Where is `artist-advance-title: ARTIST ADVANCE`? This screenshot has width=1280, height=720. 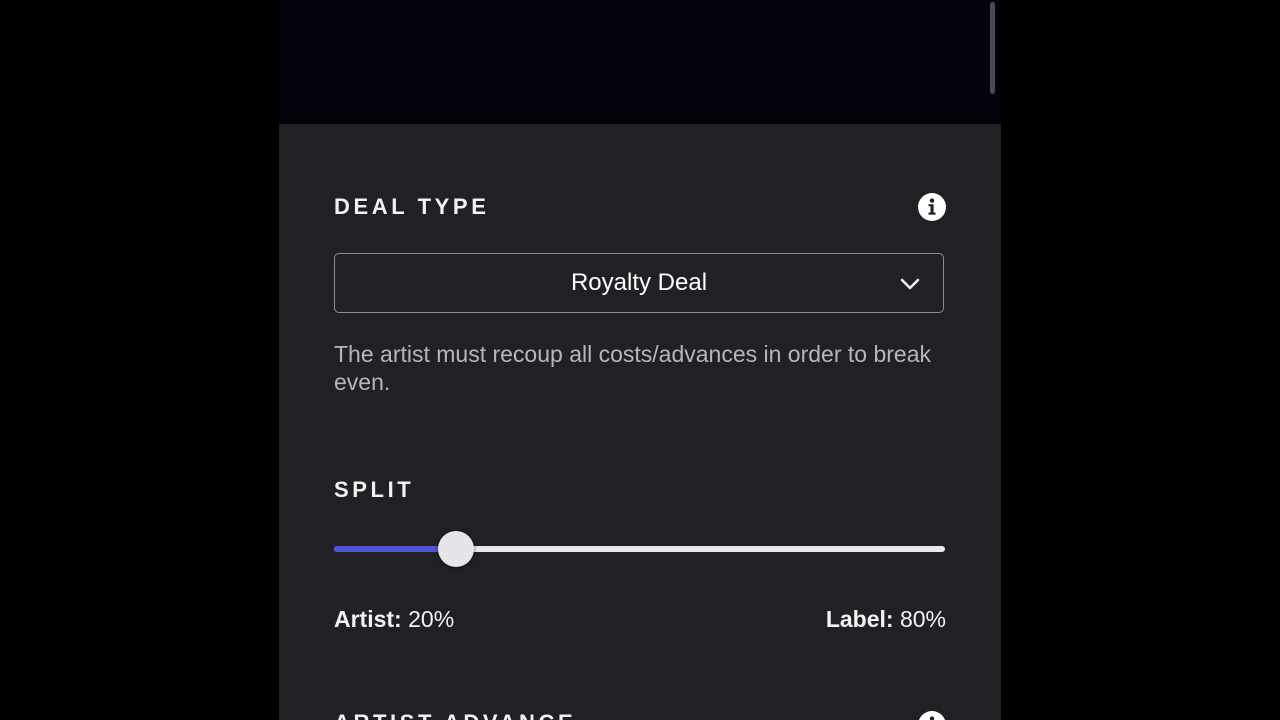
artist-advance-title: ARTIST ADVANCE is located at coordinates (455, 715).